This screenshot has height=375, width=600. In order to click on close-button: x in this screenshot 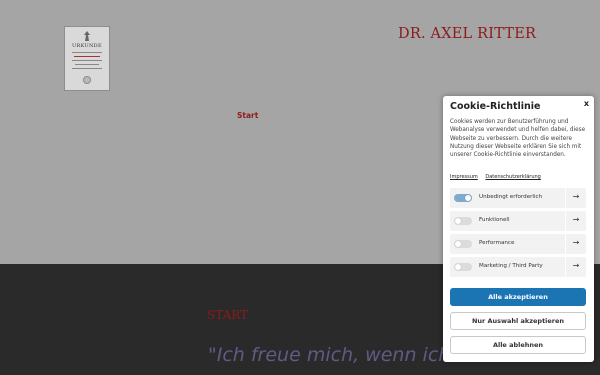, I will do `click(586, 103)`.